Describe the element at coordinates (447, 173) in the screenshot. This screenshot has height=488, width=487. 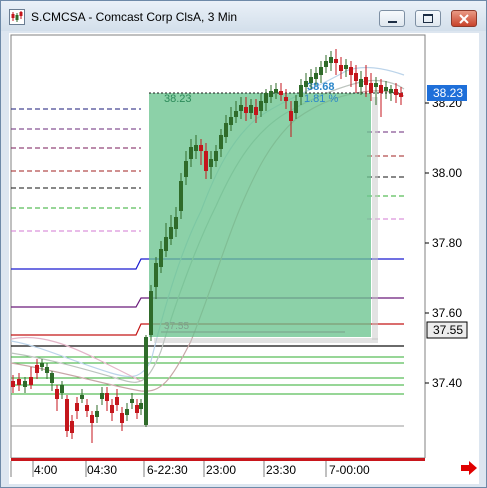
I see `price-tick: 38.00` at that location.